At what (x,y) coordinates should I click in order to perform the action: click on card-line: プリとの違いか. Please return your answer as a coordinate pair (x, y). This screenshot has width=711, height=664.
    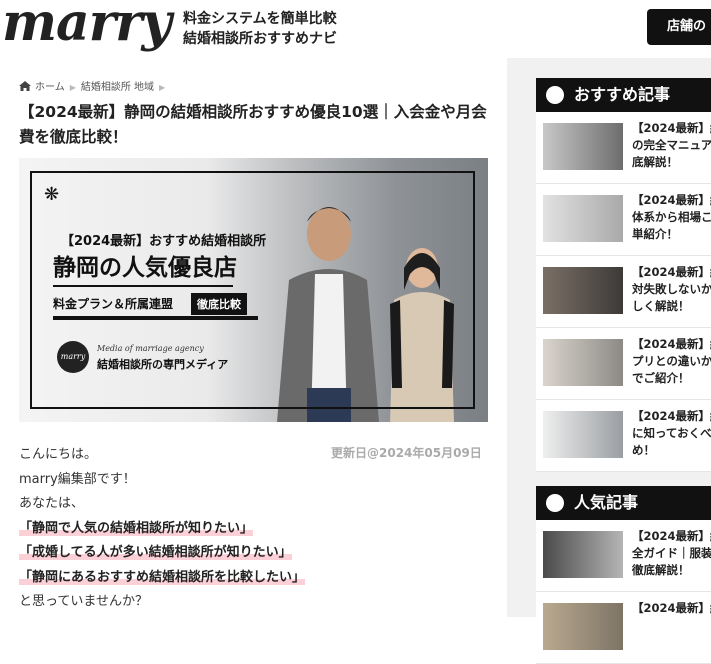
    Looking at the image, I should click on (671, 361).